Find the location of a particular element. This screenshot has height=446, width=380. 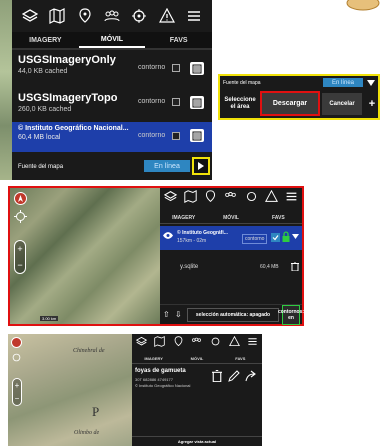

file-size: 60,4 MB is located at coordinates (269, 267).